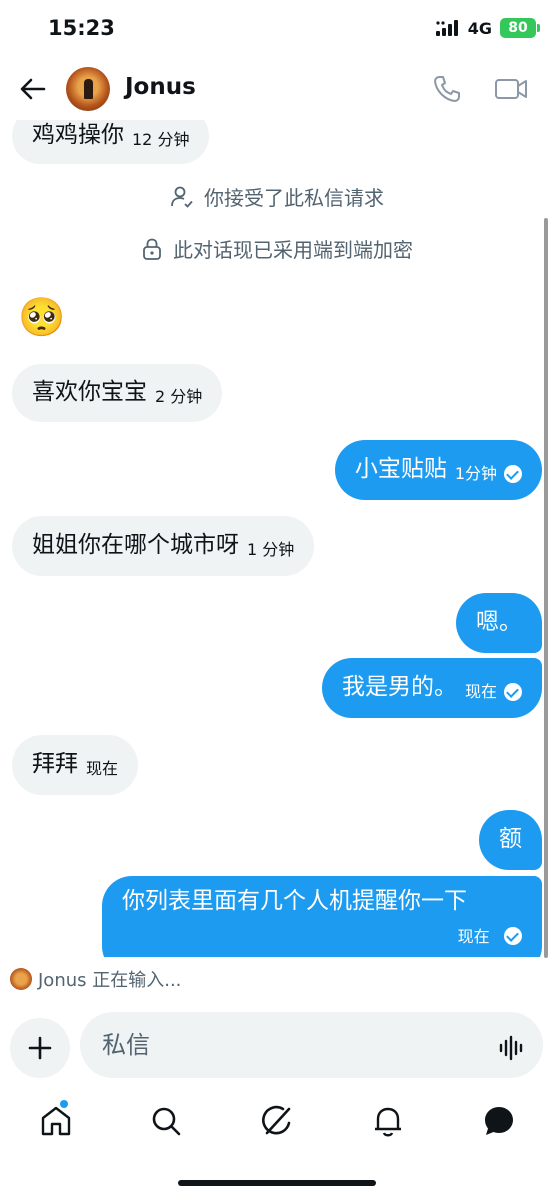  Describe the element at coordinates (293, 250) in the screenshot. I see `notice-text: 此对话现已采用端到端加密` at that location.